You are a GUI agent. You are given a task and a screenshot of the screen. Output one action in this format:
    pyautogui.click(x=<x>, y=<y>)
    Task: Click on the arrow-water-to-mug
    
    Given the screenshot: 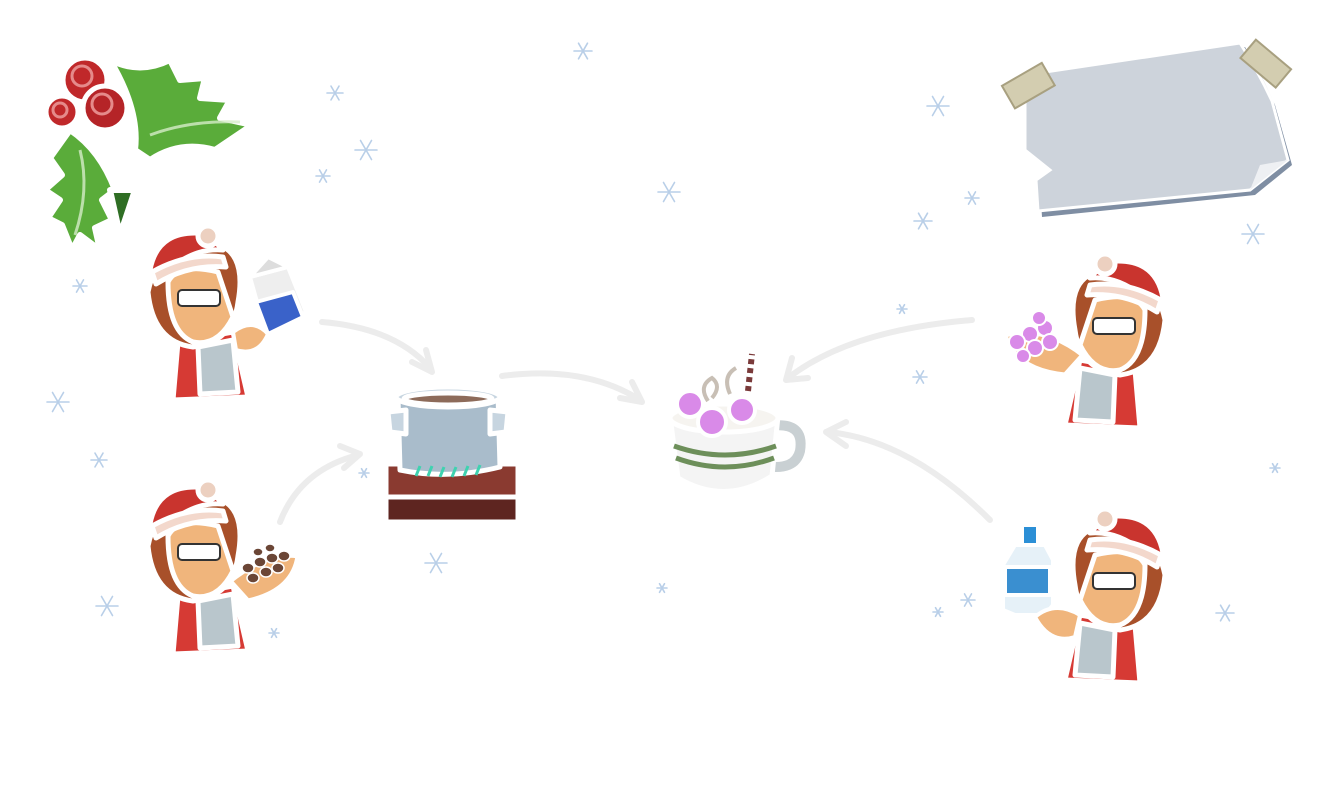 What is the action you would take?
    pyautogui.click(x=908, y=471)
    